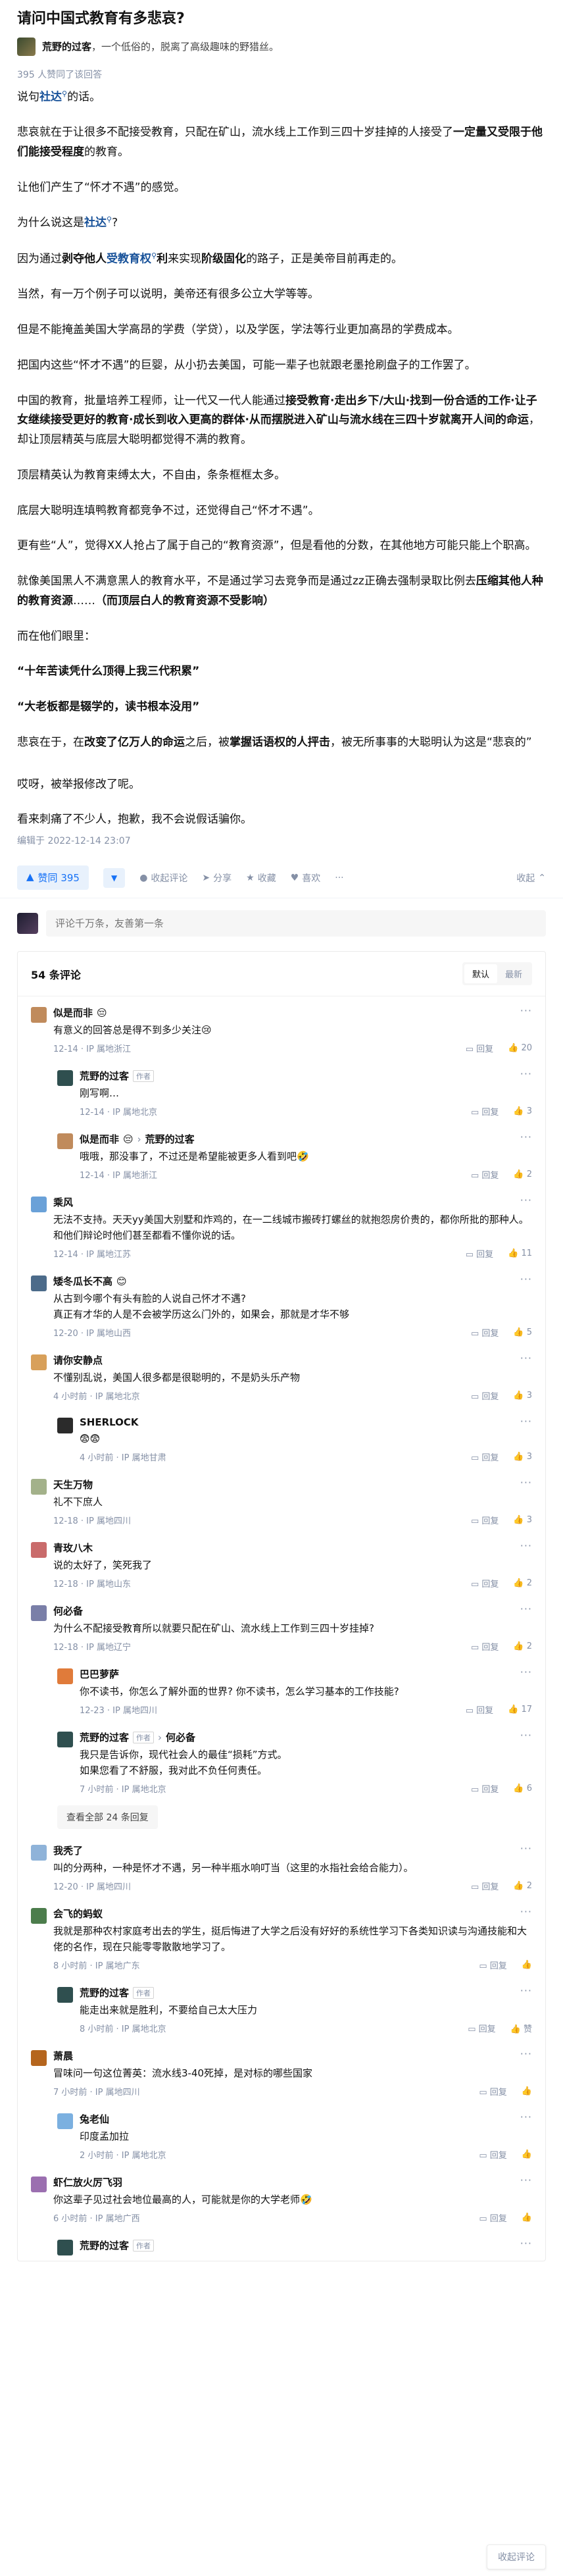 The height and width of the screenshot is (2576, 563). I want to click on comment-like-button: 👍 6, so click(522, 1788).